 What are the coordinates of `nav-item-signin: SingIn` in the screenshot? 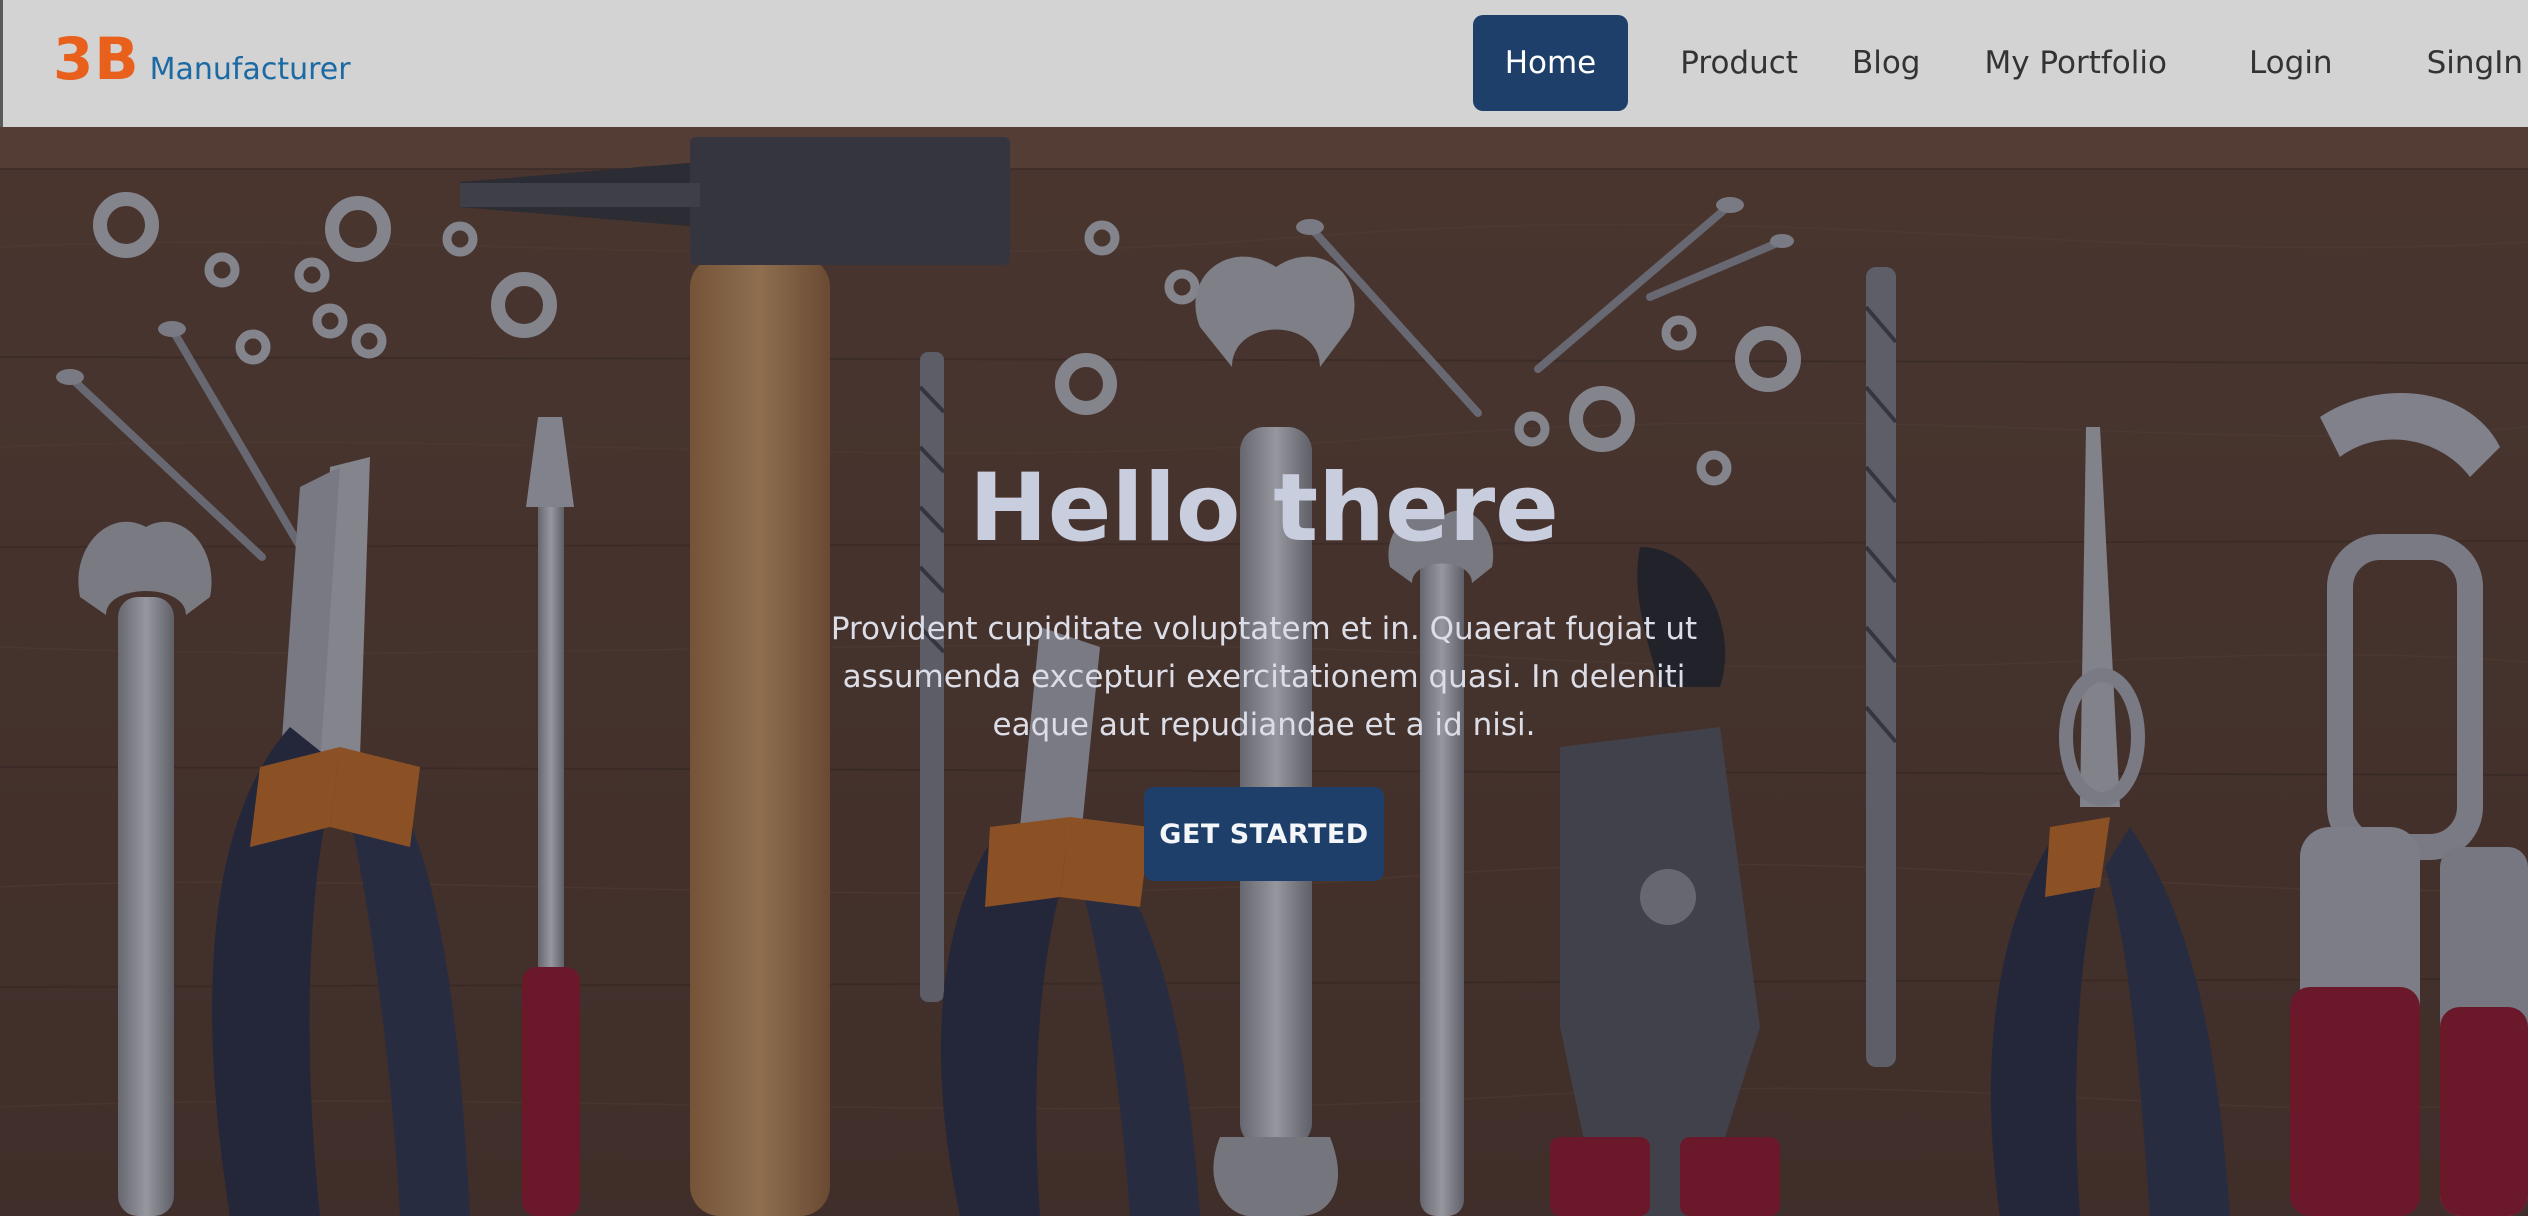 It's located at (2455, 63).